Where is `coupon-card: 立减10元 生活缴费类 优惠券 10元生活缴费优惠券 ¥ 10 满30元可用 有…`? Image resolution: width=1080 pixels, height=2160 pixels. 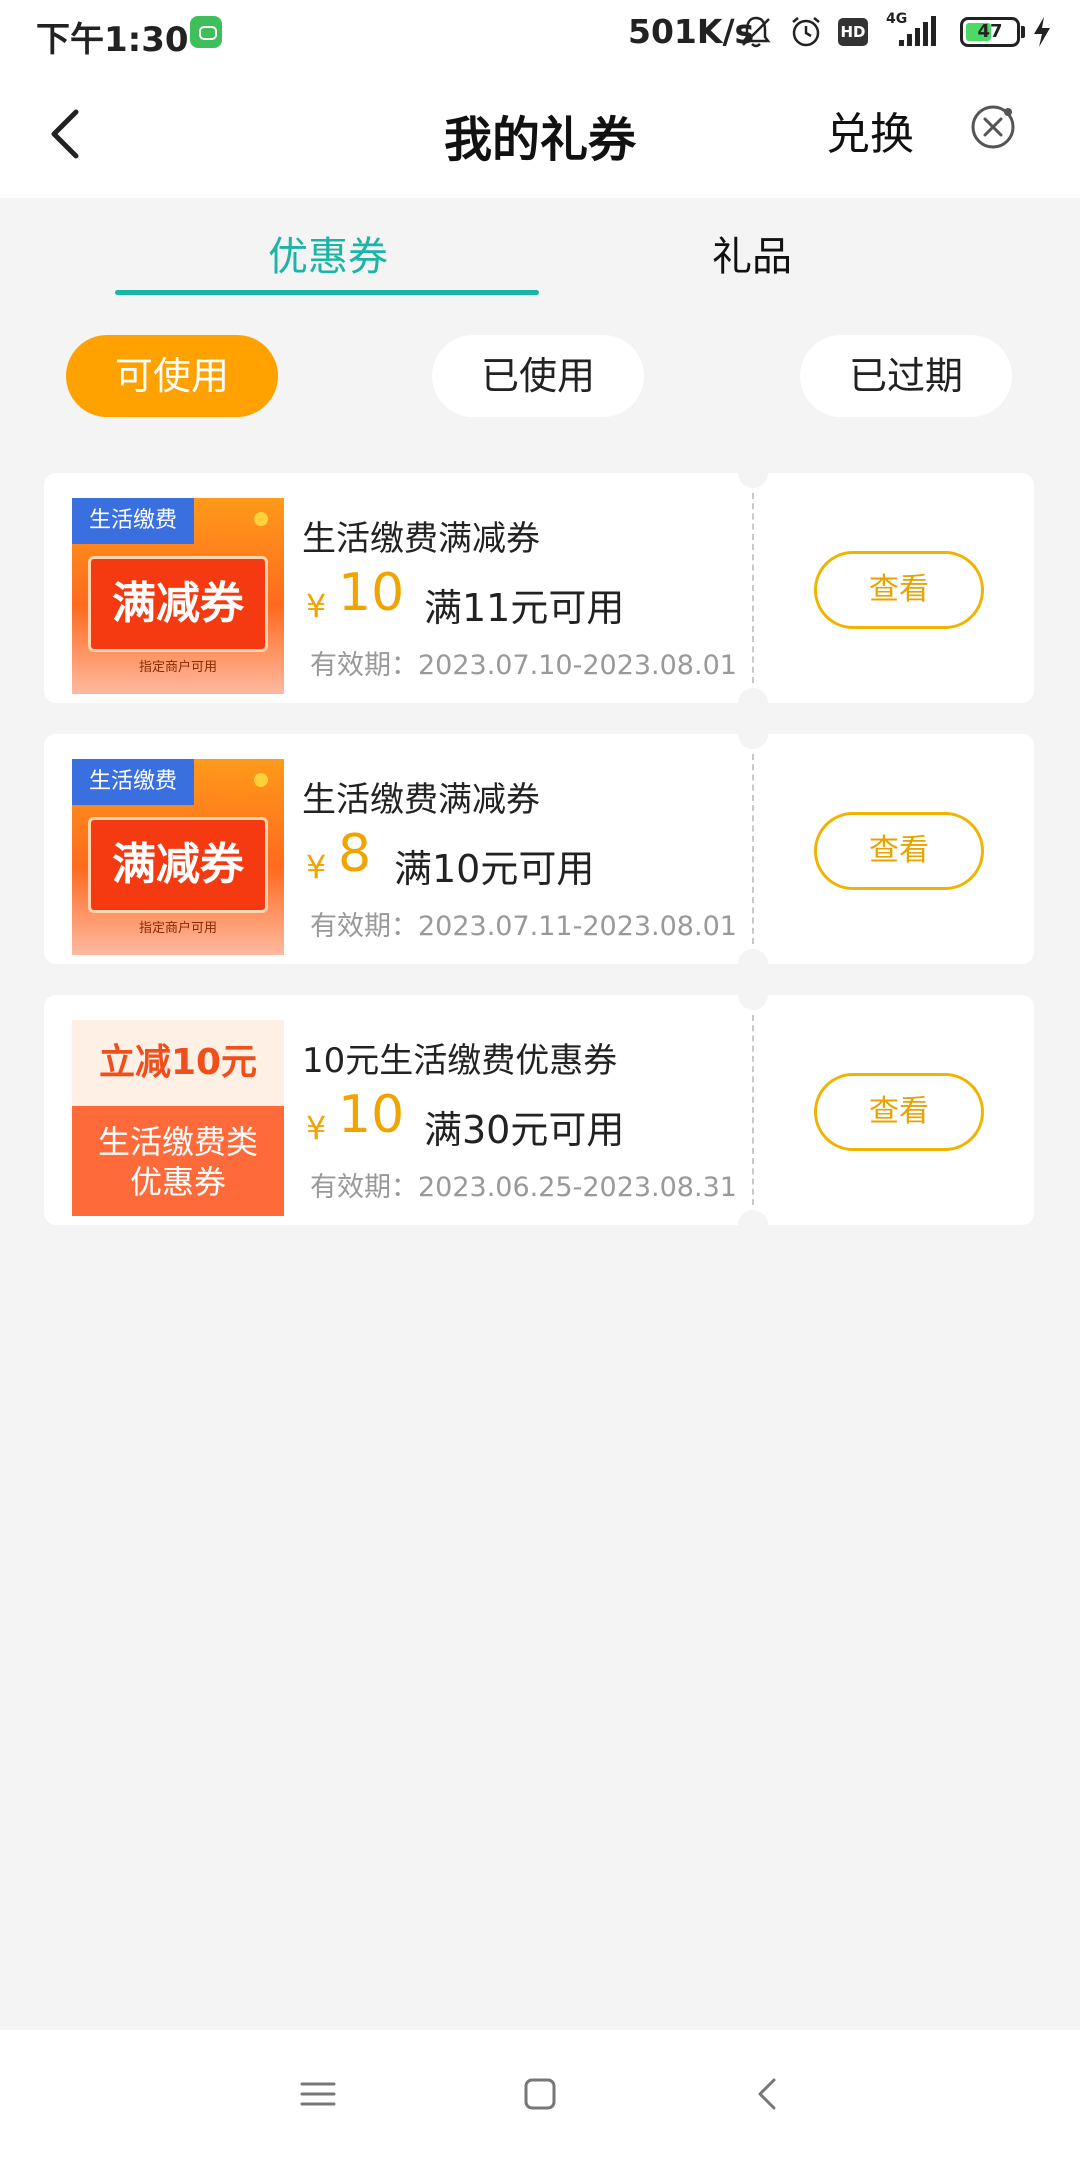 coupon-card: 立减10元 生活缴费类 优惠券 10元生活缴费优惠券 ¥ 10 满30元可用 有… is located at coordinates (539, 1110).